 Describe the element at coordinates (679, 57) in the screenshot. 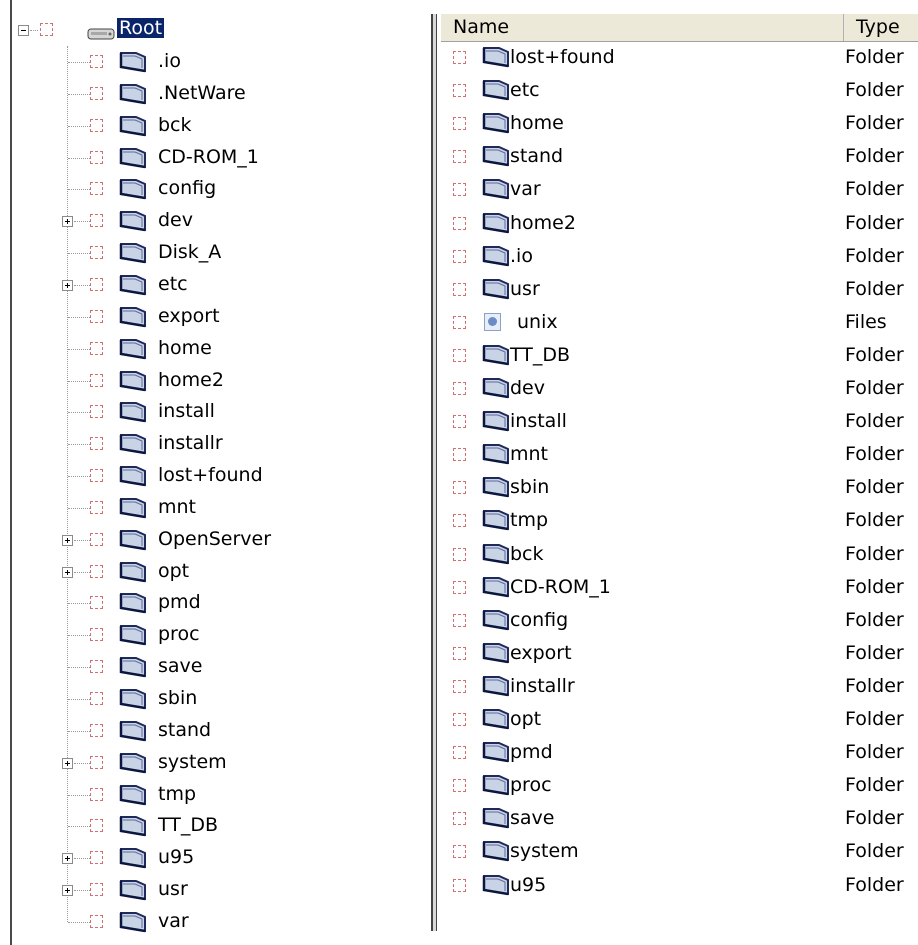

I see `list-row: lost+found Folder` at that location.